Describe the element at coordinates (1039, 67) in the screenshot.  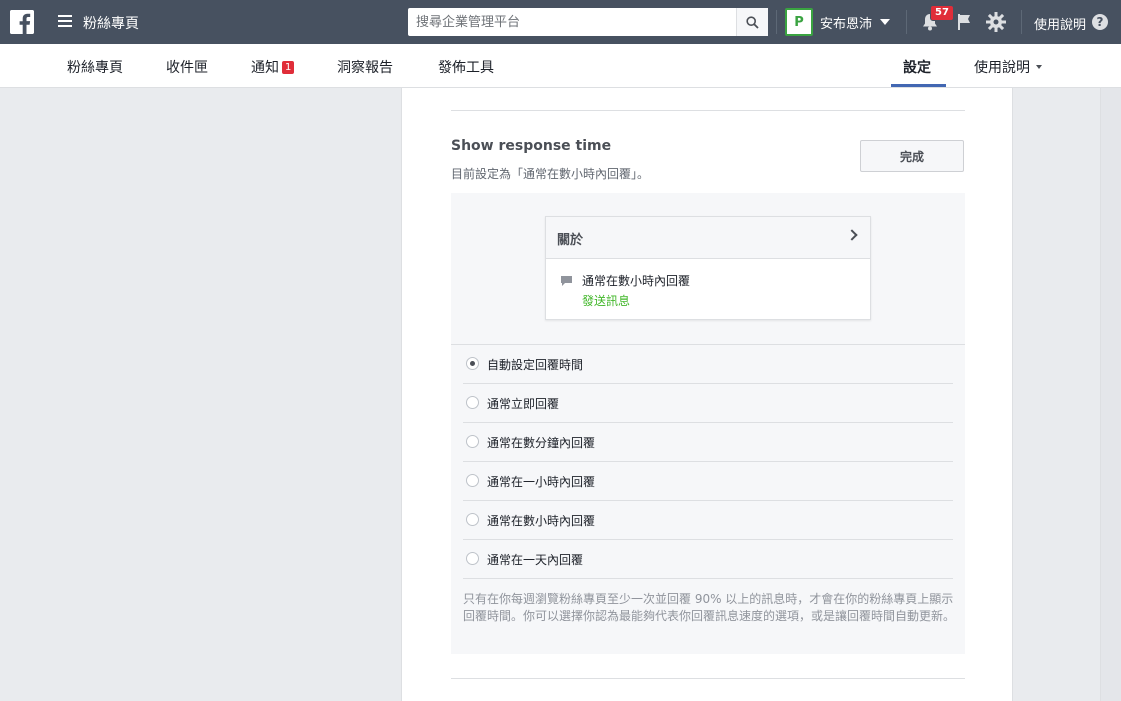
I see `caret-down-icon` at that location.